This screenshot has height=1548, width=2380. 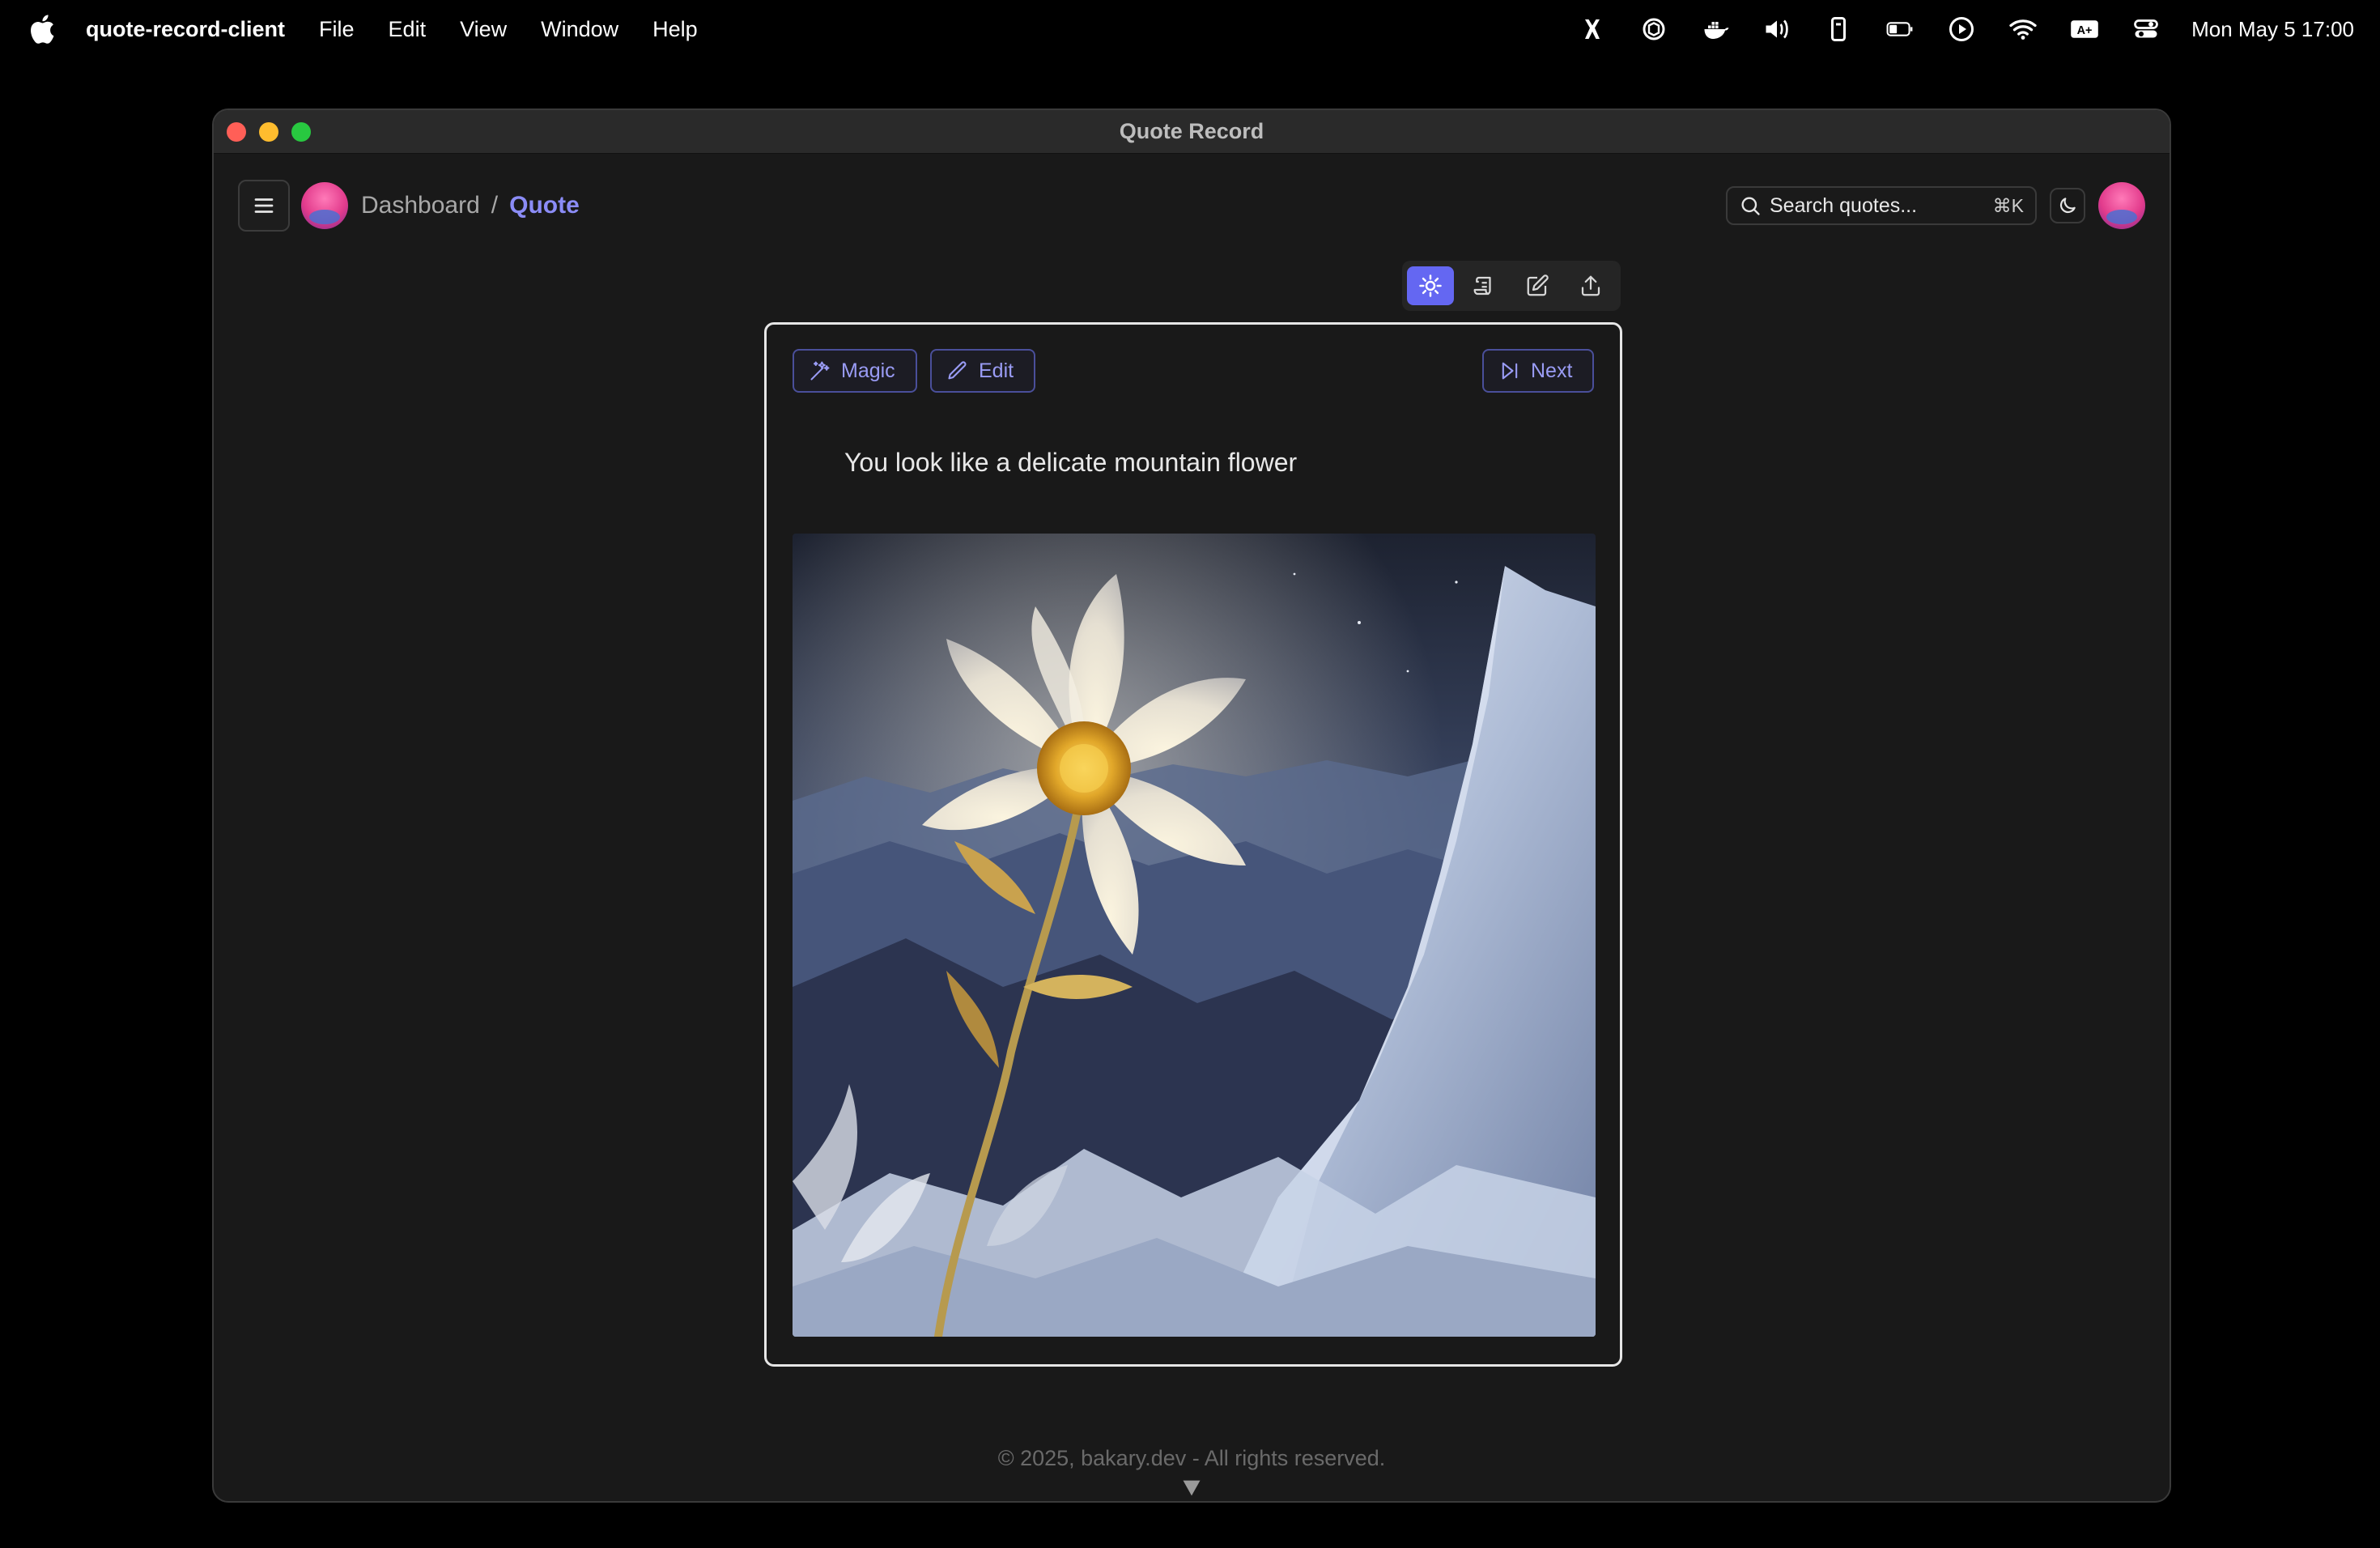 I want to click on menubar-status-area: A+ Mon May 5 17:00, so click(x=1965, y=29).